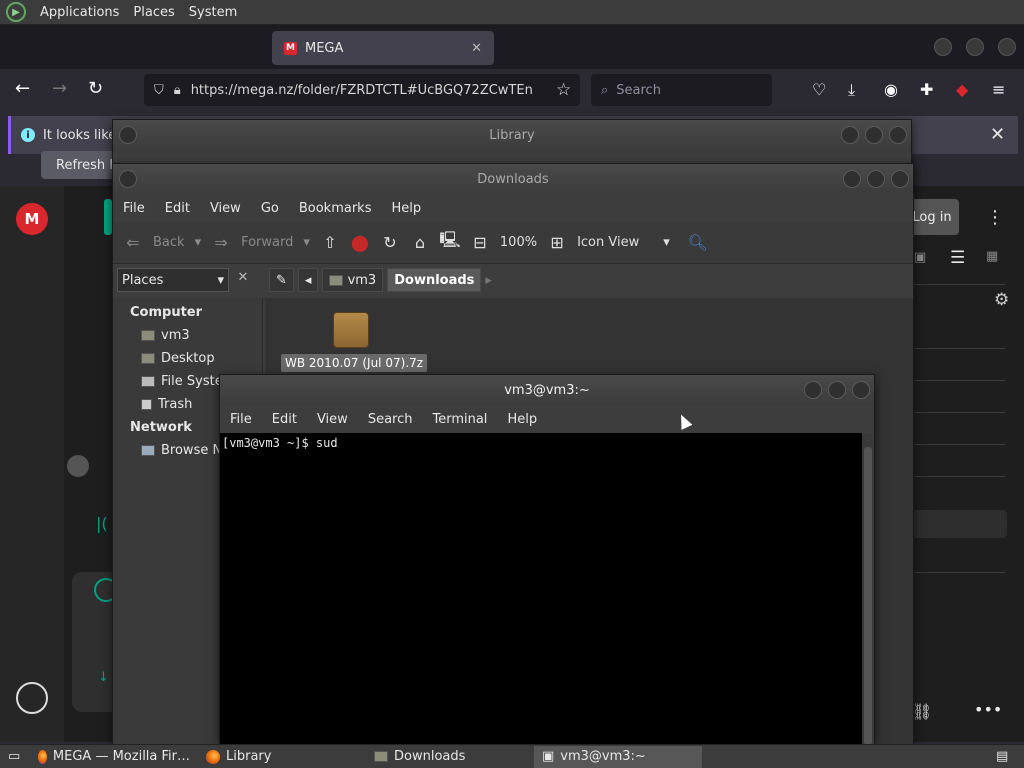 The height and width of the screenshot is (768, 1024). What do you see at coordinates (360, 243) in the screenshot?
I see `stop-icon: ⬤` at bounding box center [360, 243].